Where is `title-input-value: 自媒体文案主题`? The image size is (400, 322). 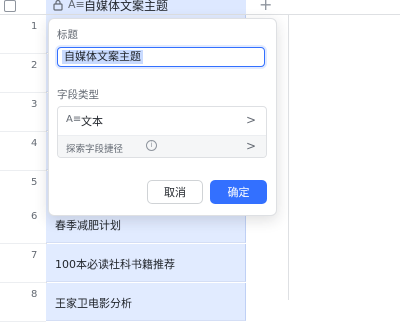
title-input-value: 自媒体文案主题 is located at coordinates (102, 57).